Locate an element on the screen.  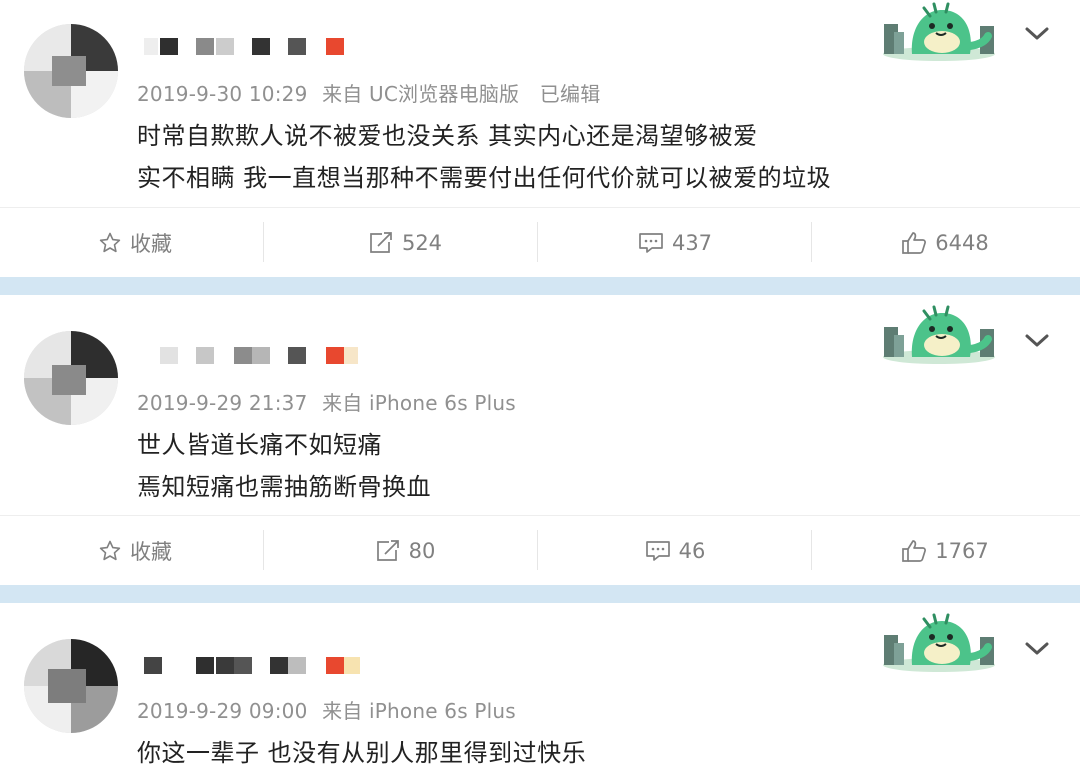
post-meta: 2019-9-30 10:29 来自 UC浏览器电脑版 已编辑 is located at coordinates (372, 92).